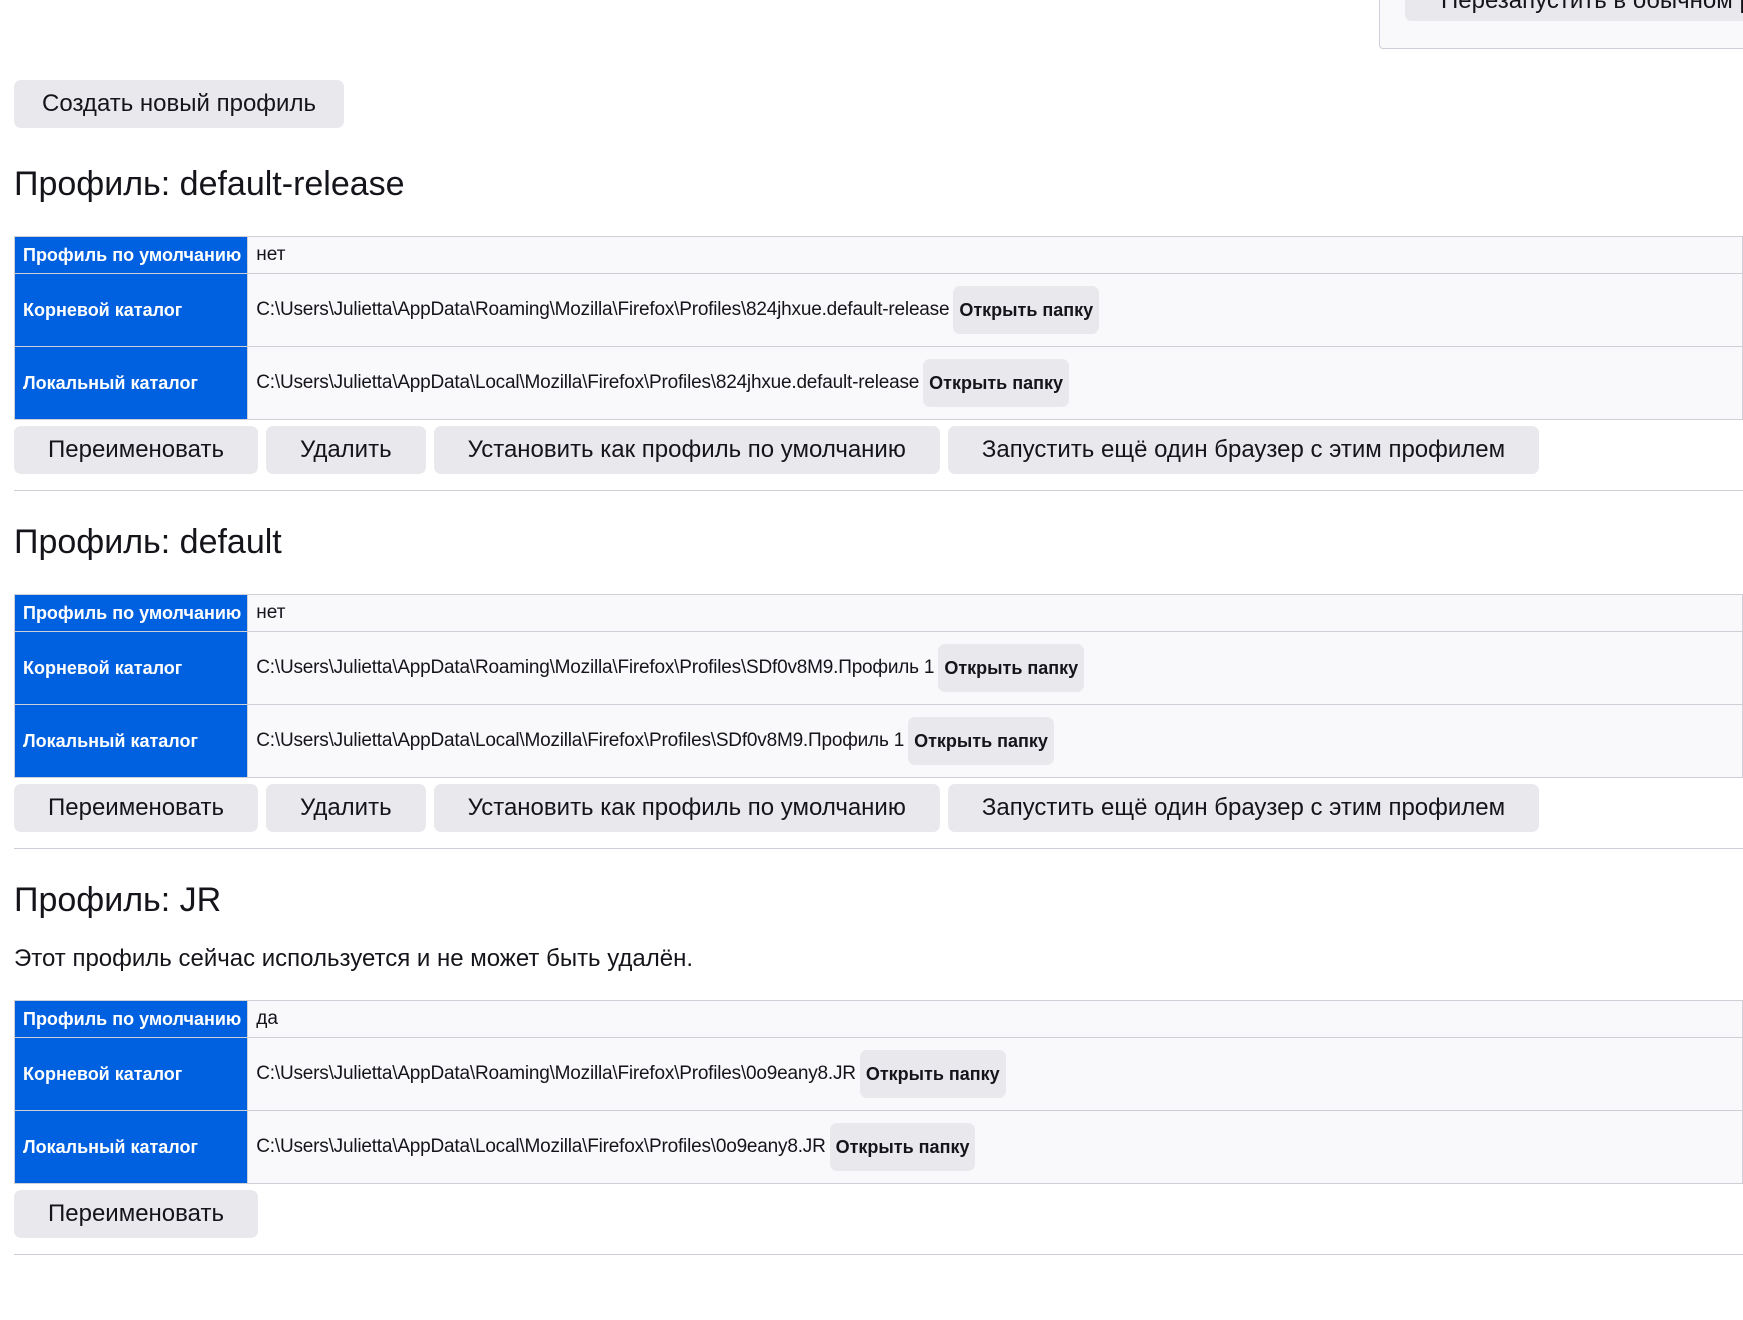 This screenshot has width=1743, height=1320. What do you see at coordinates (118, 900) in the screenshot?
I see `profile-title: Профиль: JR` at bounding box center [118, 900].